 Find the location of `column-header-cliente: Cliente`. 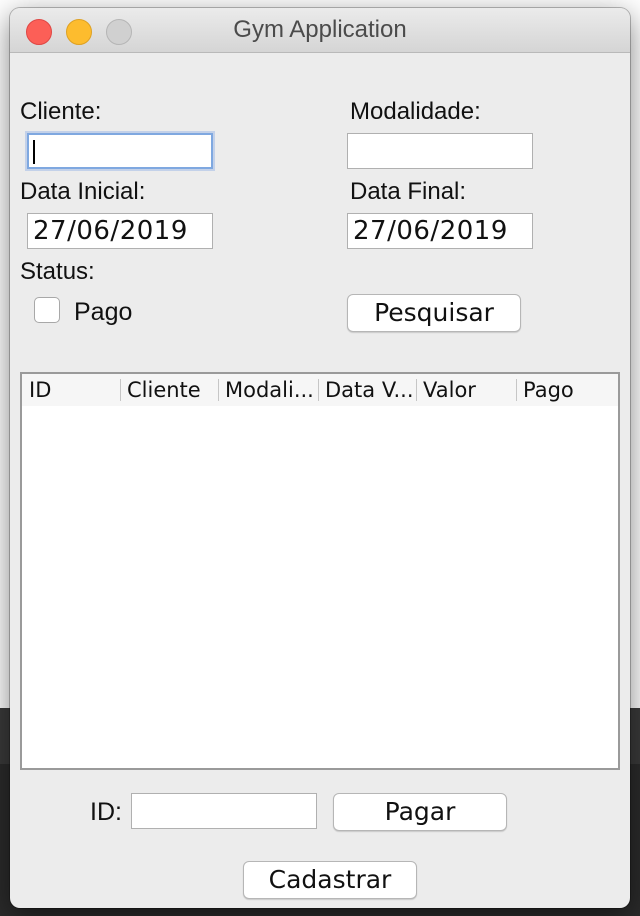

column-header-cliente: Cliente is located at coordinates (169, 390).